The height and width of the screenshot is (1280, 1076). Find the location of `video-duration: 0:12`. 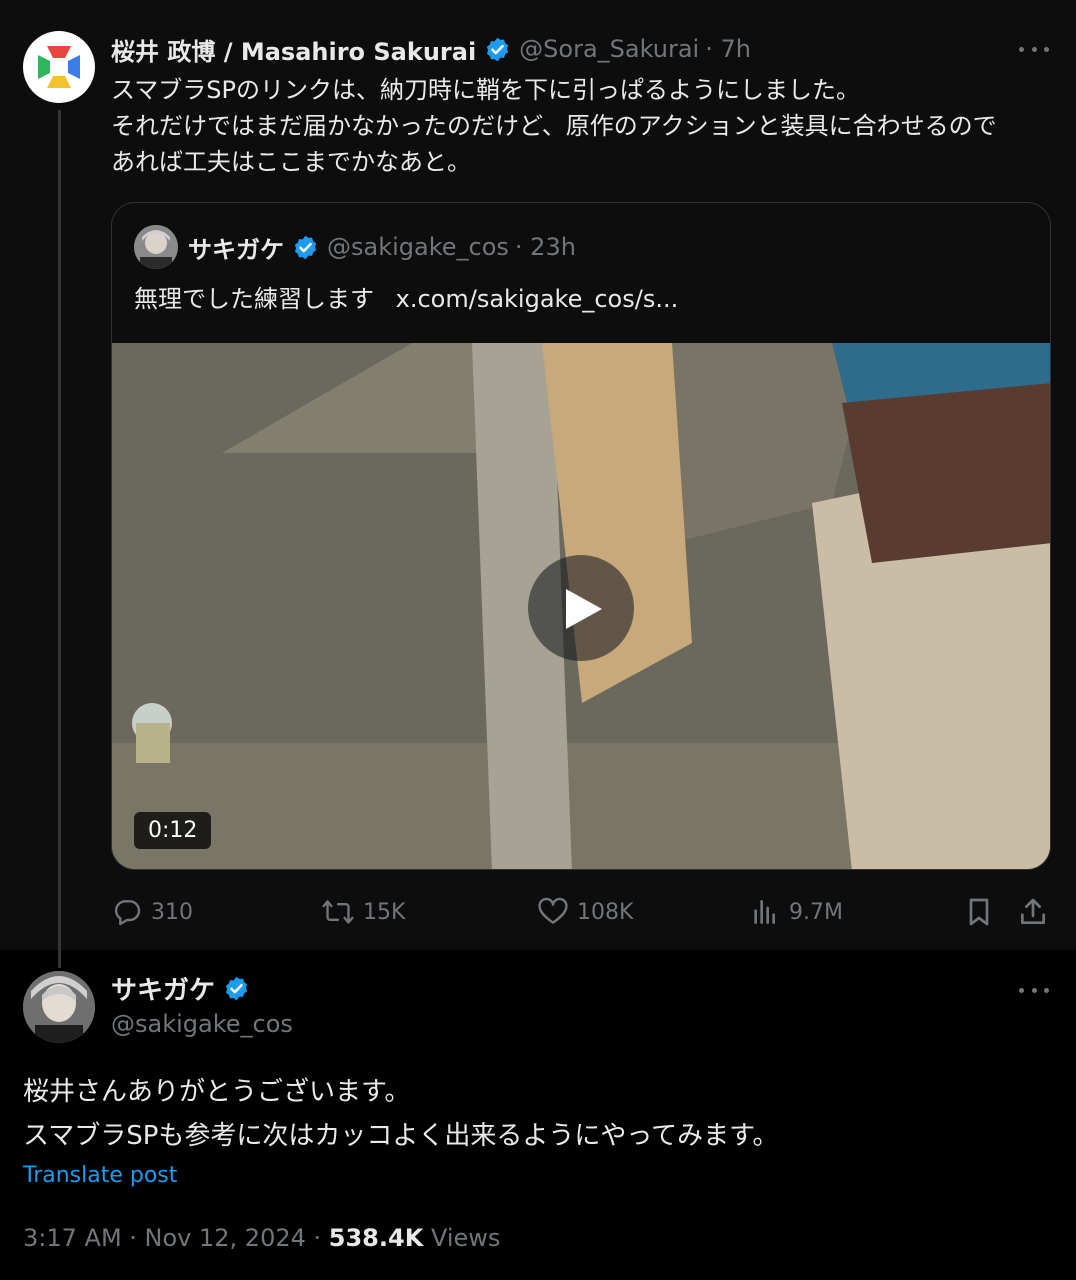

video-duration: 0:12 is located at coordinates (173, 830).